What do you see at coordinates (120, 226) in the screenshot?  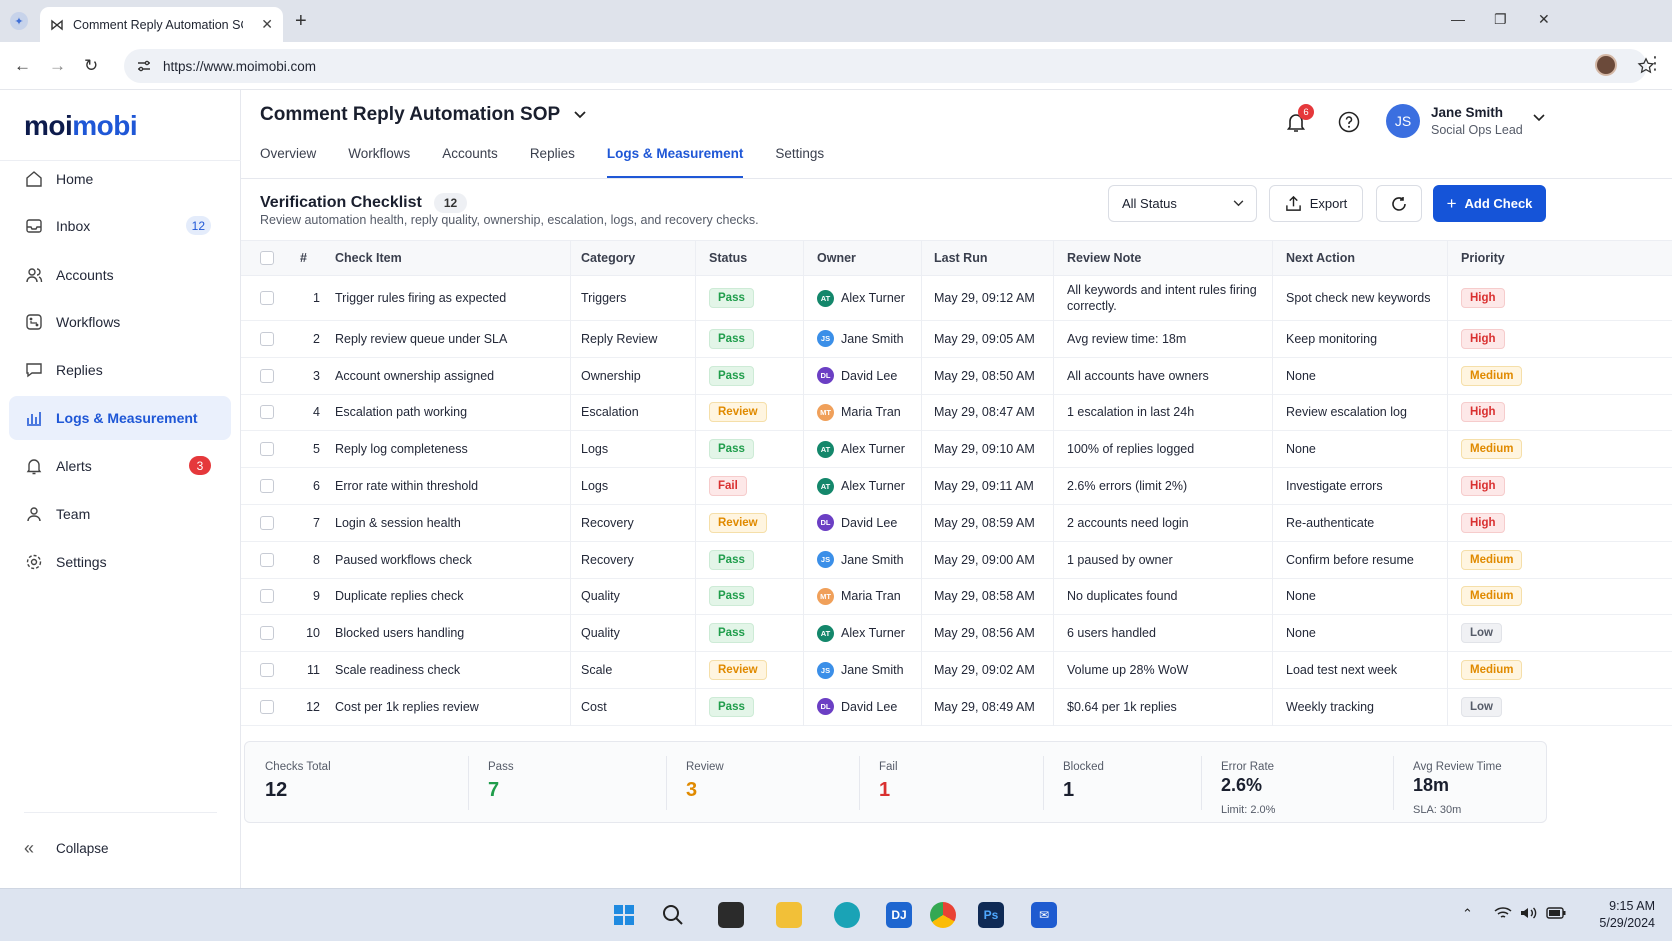 I see `sidebar-item-inbox: Inbox 12` at bounding box center [120, 226].